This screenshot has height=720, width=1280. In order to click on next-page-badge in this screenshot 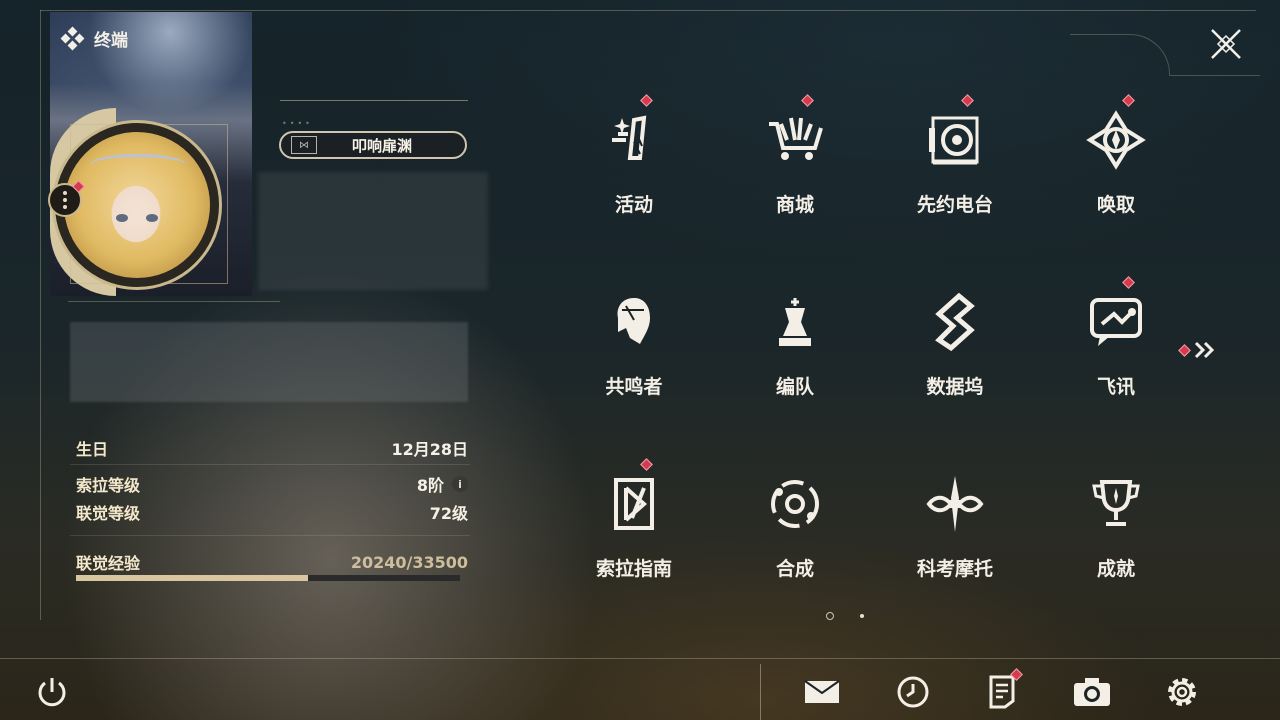, I will do `click(1184, 350)`.